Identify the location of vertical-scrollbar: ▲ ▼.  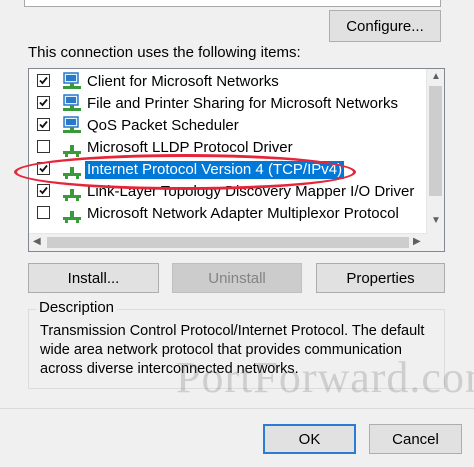
(435, 151).